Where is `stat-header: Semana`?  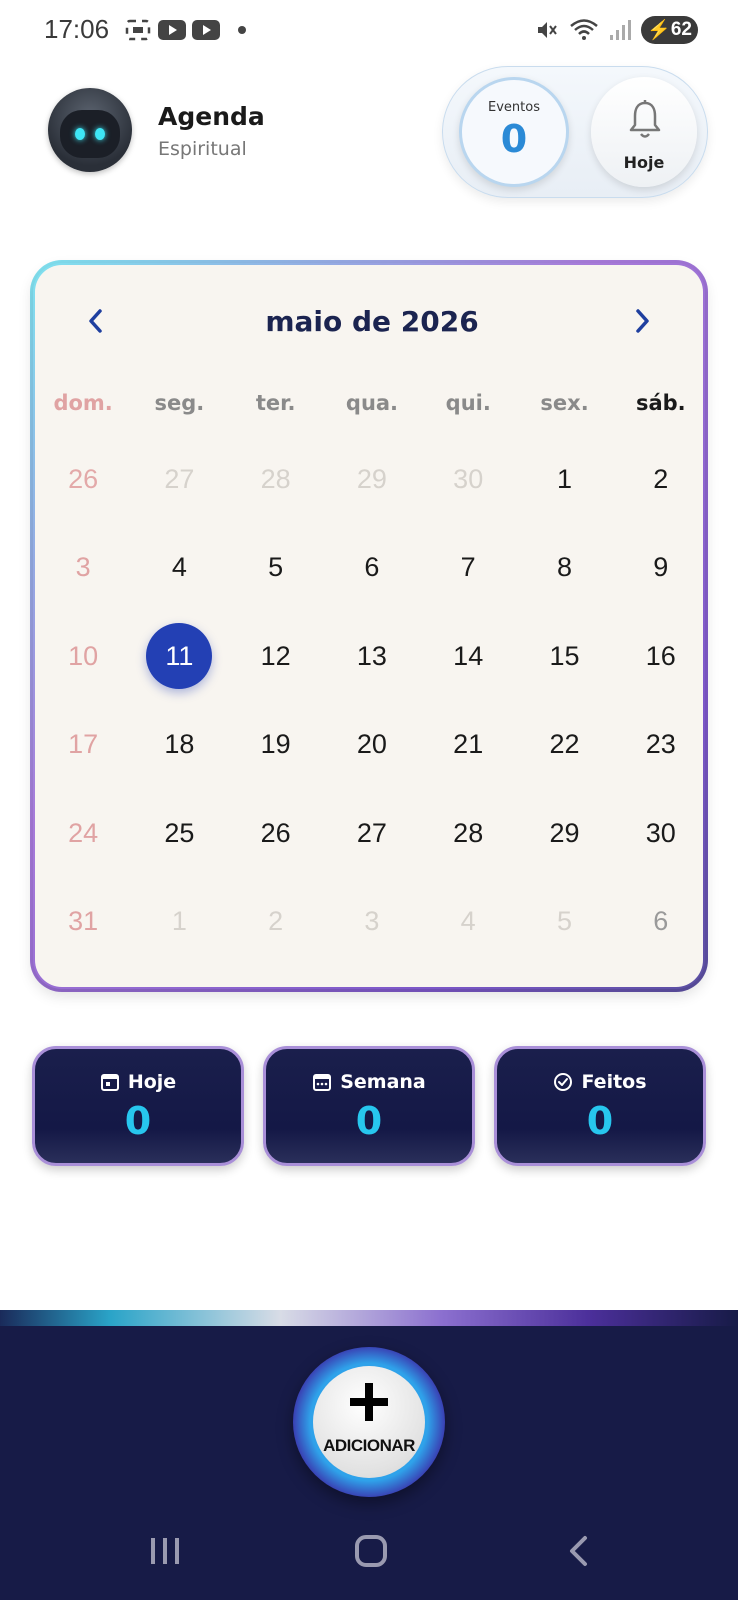
stat-header: Semana is located at coordinates (369, 1082).